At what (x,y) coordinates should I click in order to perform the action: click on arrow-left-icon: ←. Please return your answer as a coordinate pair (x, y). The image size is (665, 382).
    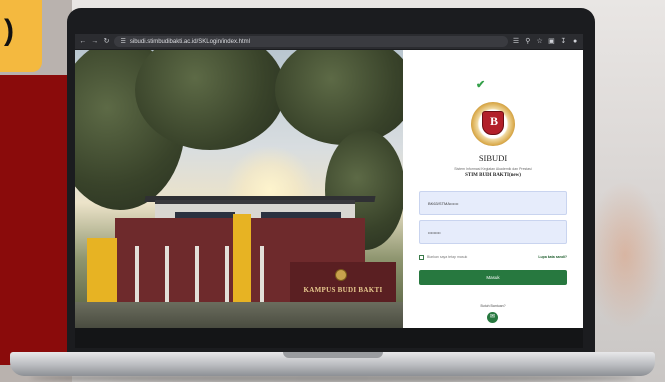
    Looking at the image, I should click on (83, 41).